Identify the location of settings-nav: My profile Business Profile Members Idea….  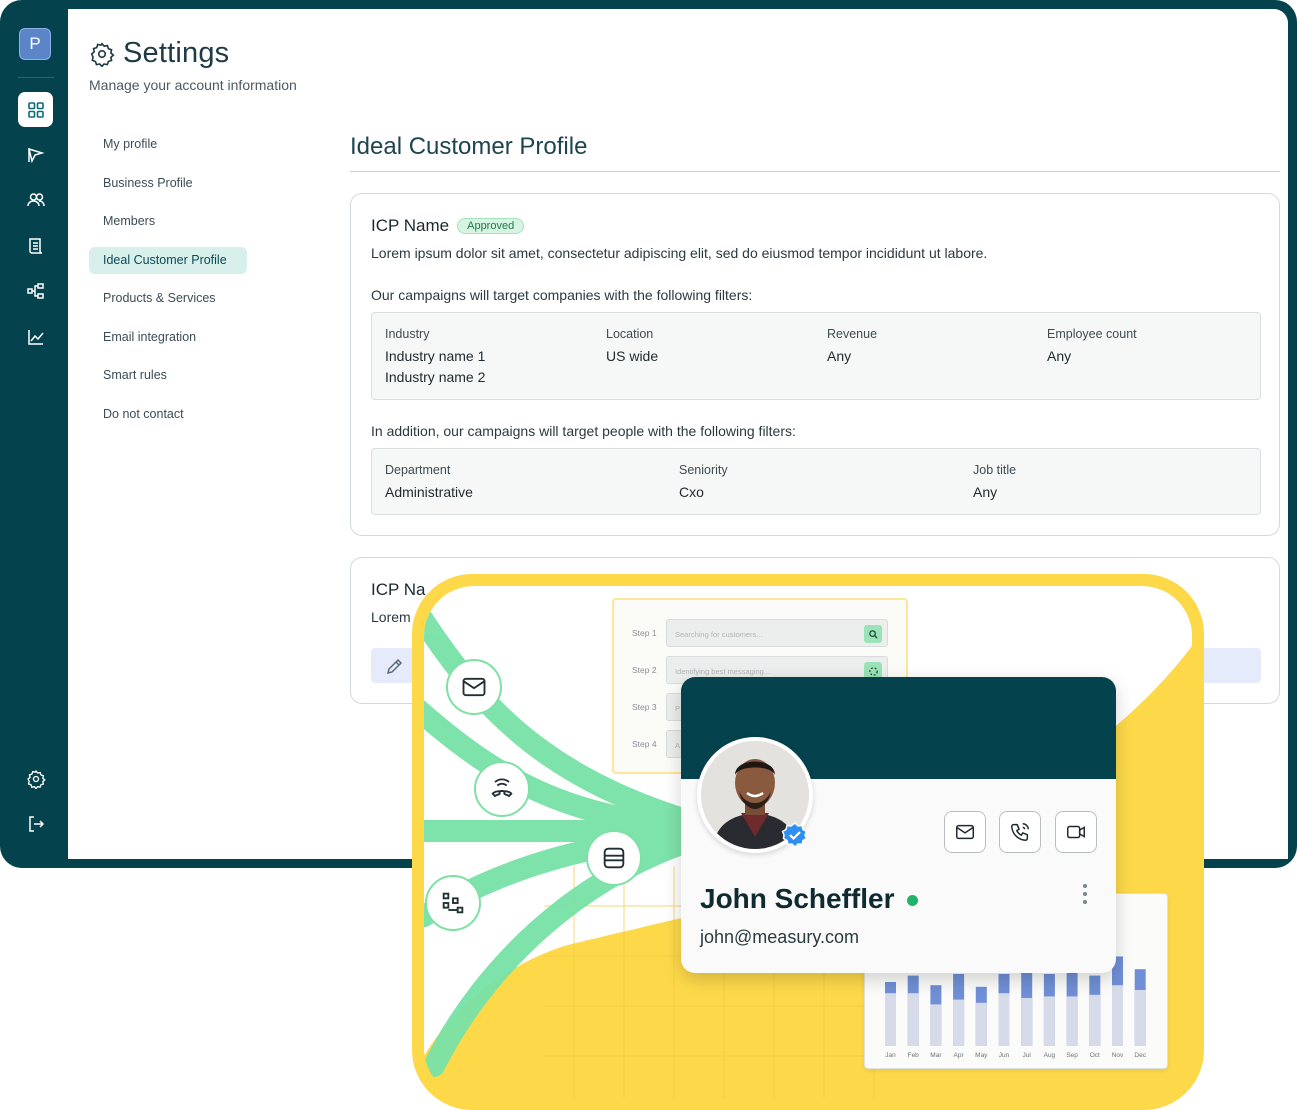
(169, 285).